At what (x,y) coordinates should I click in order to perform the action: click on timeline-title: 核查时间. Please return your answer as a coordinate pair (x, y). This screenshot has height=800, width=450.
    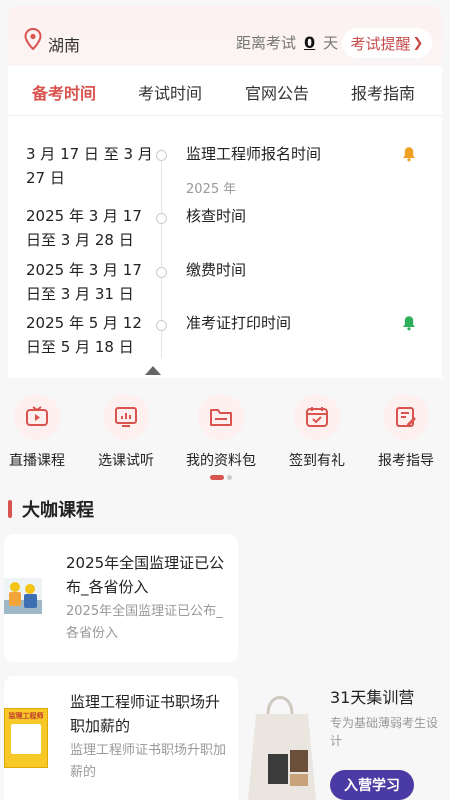
    Looking at the image, I should click on (216, 216).